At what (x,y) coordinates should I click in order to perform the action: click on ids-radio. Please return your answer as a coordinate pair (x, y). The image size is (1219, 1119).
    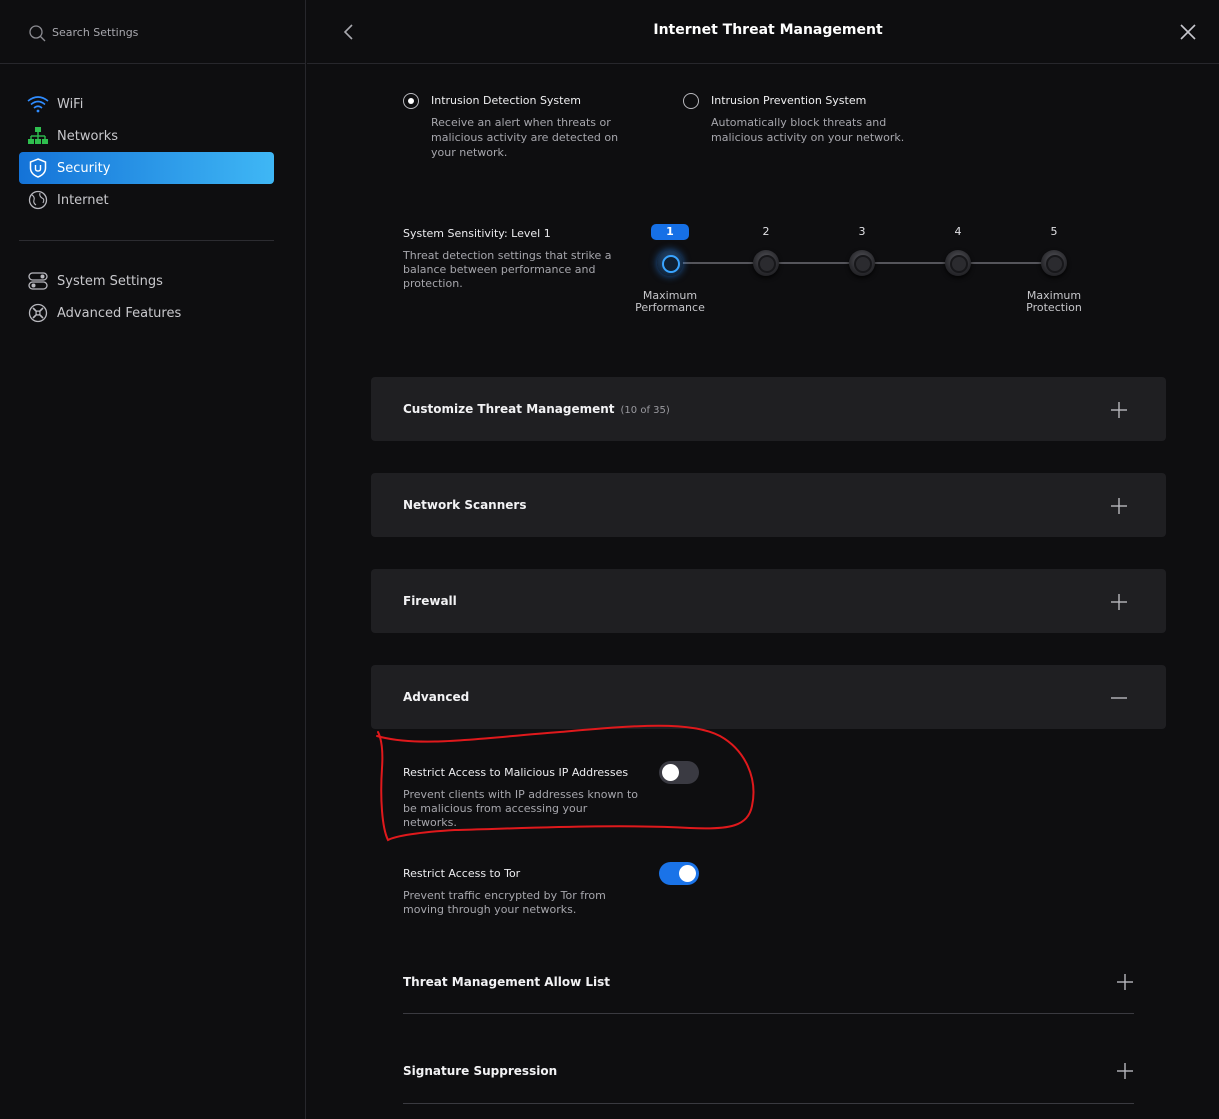
    Looking at the image, I should click on (411, 101).